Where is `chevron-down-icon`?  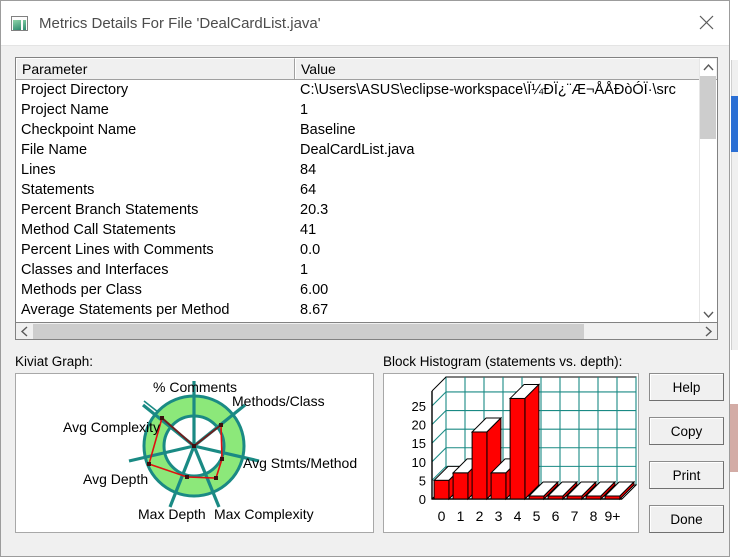
chevron-down-icon is located at coordinates (708, 315).